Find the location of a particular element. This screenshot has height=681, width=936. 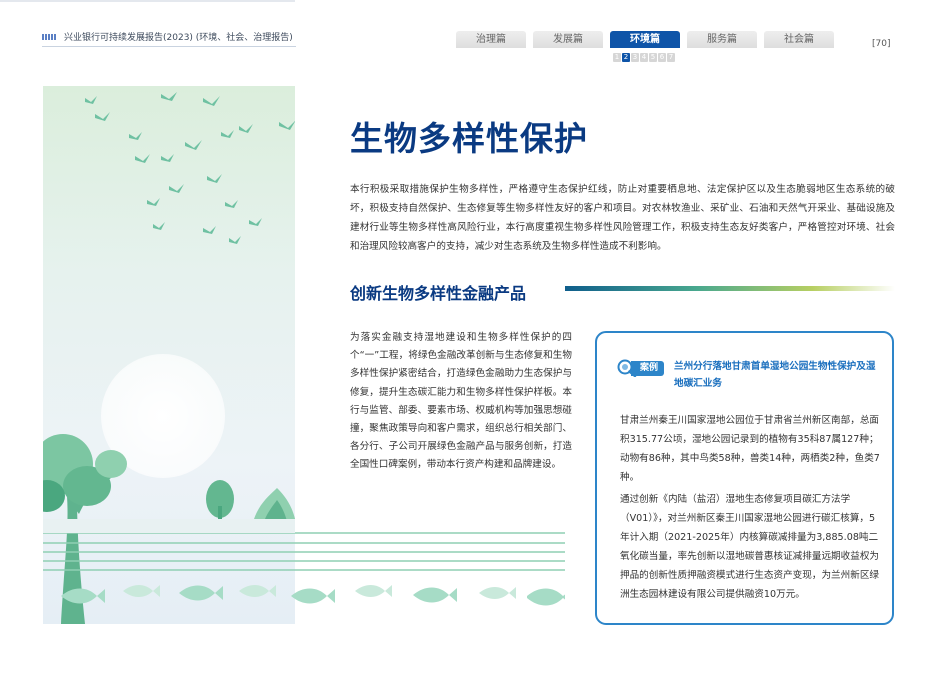

tab-environment: 环境篇 is located at coordinates (645, 39).